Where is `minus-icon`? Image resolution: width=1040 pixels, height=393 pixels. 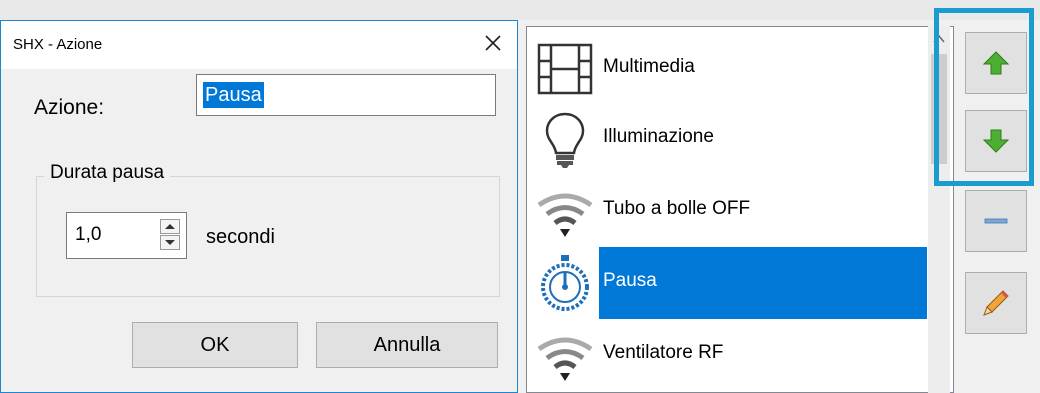 minus-icon is located at coordinates (996, 221).